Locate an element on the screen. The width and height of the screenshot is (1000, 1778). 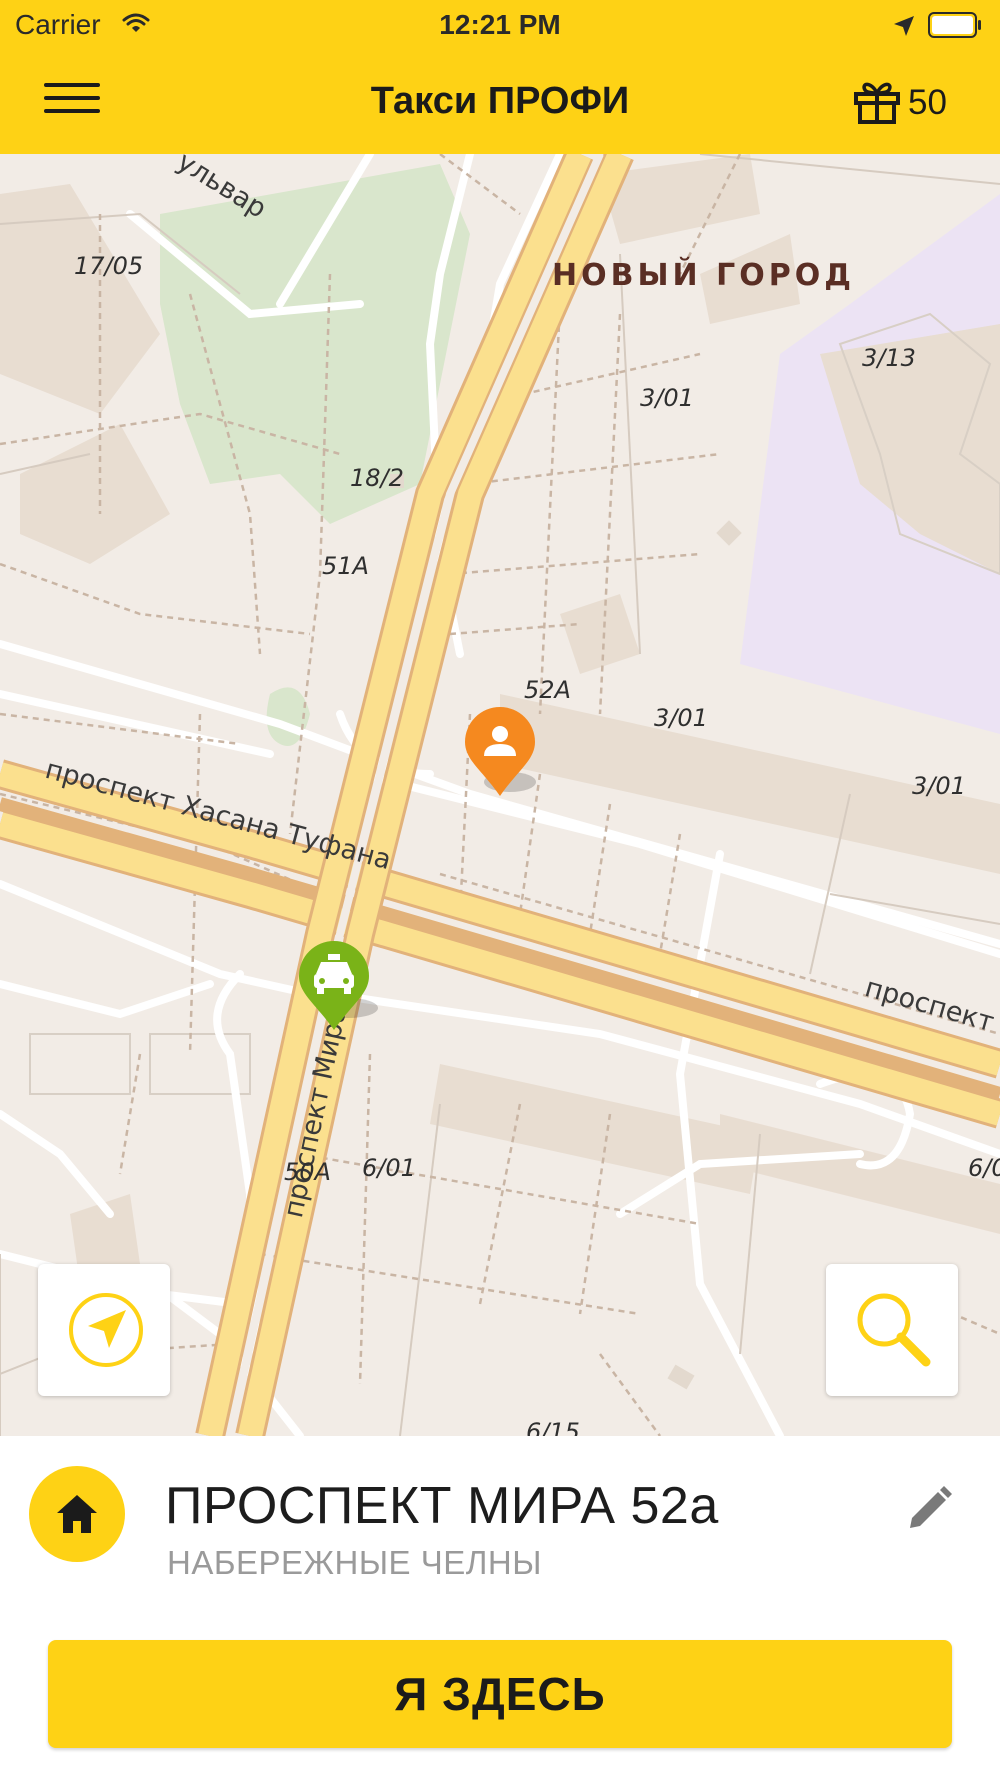
home-icon is located at coordinates (77, 1514).